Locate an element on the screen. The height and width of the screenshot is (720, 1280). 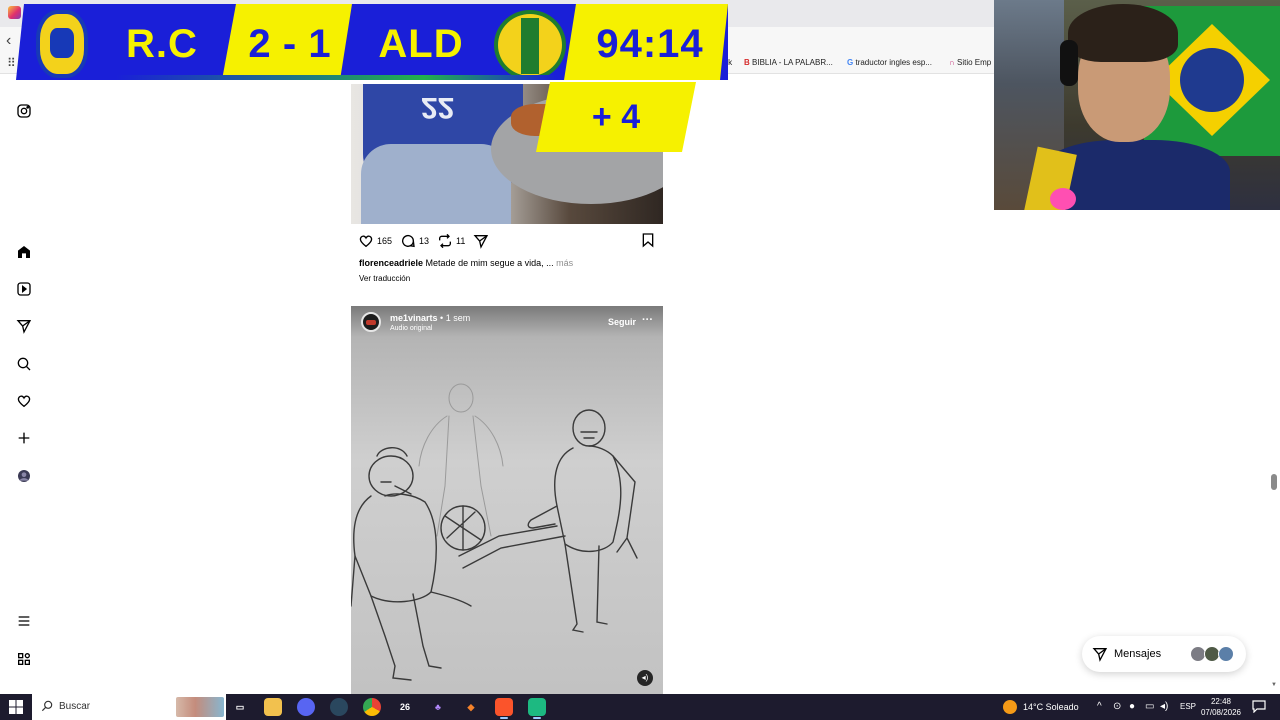
reel-time: • 1 sem is located at coordinates (455, 318).